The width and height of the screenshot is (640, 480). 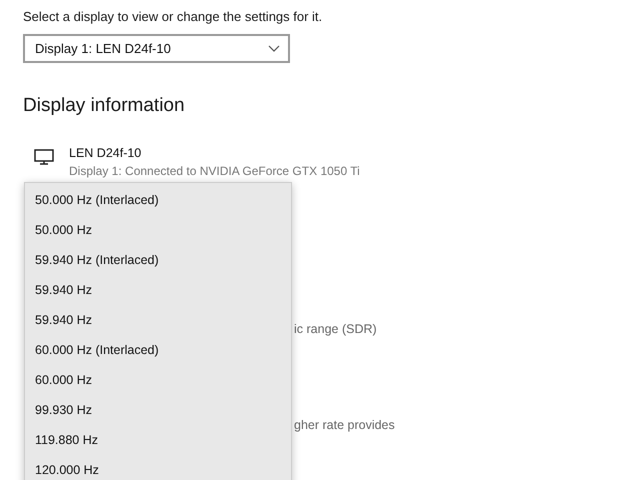 What do you see at coordinates (158, 200) in the screenshot?
I see `menu-item: 50.000 Hz (Interlaced)` at bounding box center [158, 200].